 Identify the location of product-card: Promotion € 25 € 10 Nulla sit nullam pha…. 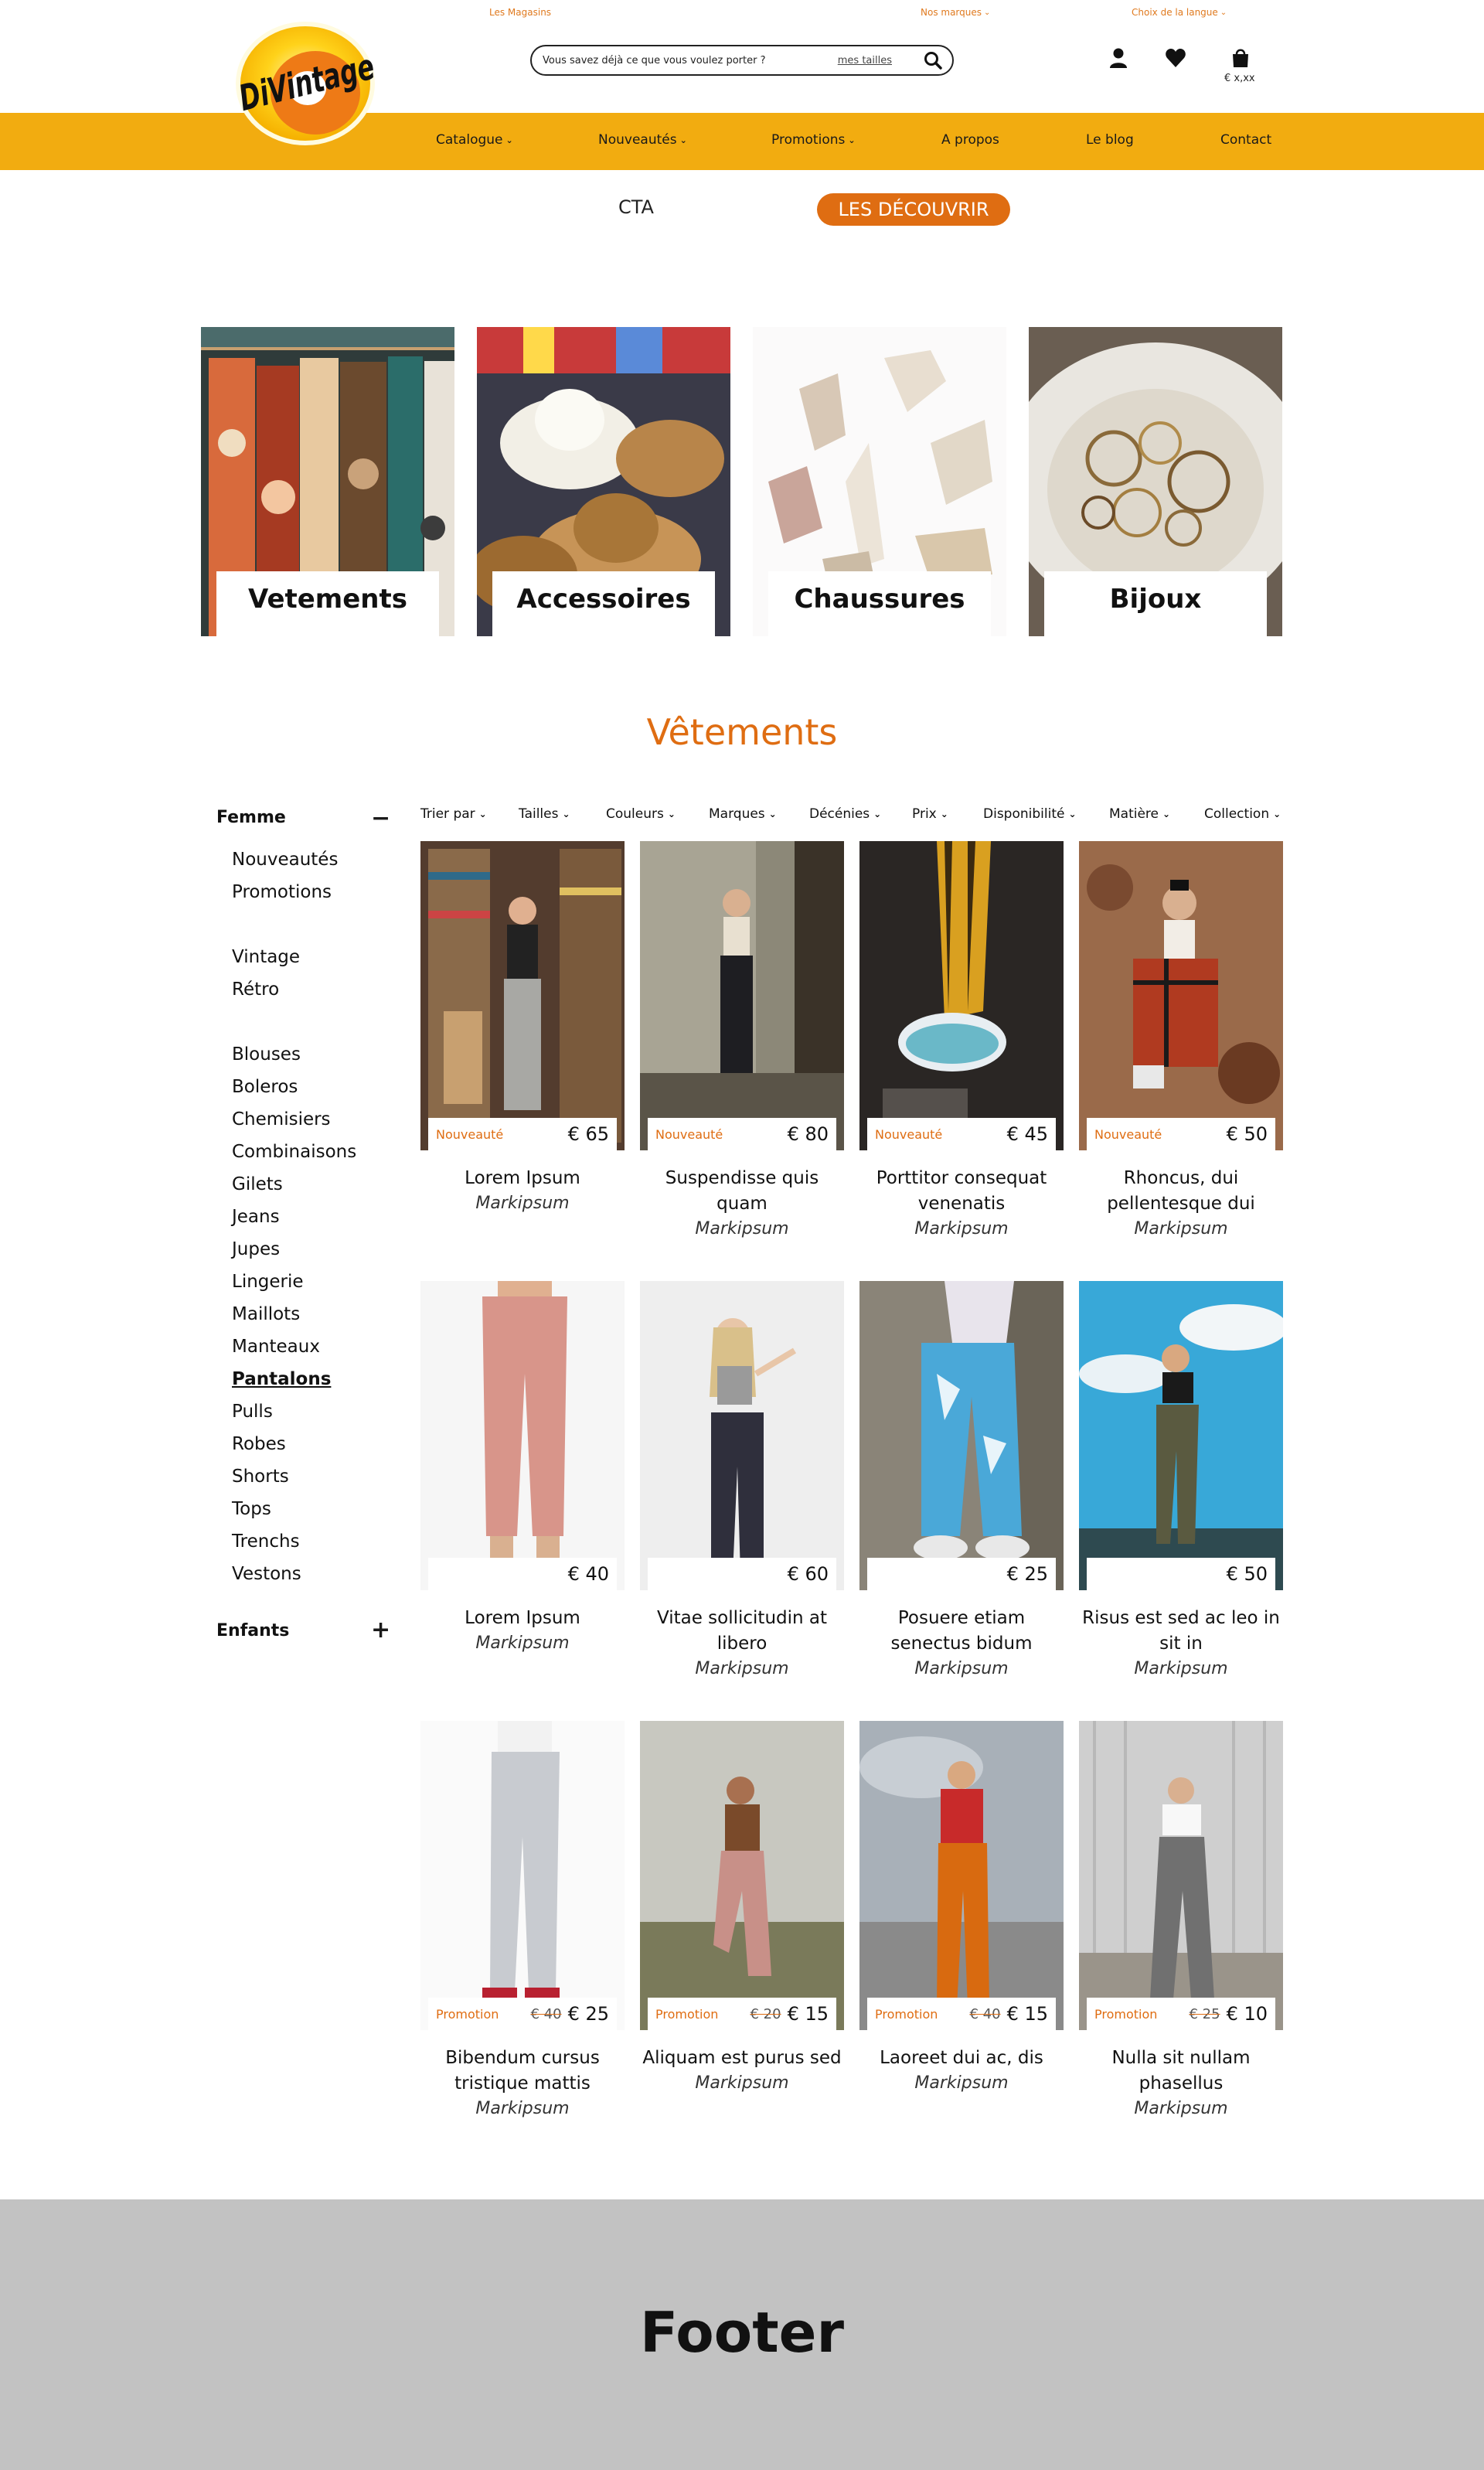
(1181, 1921).